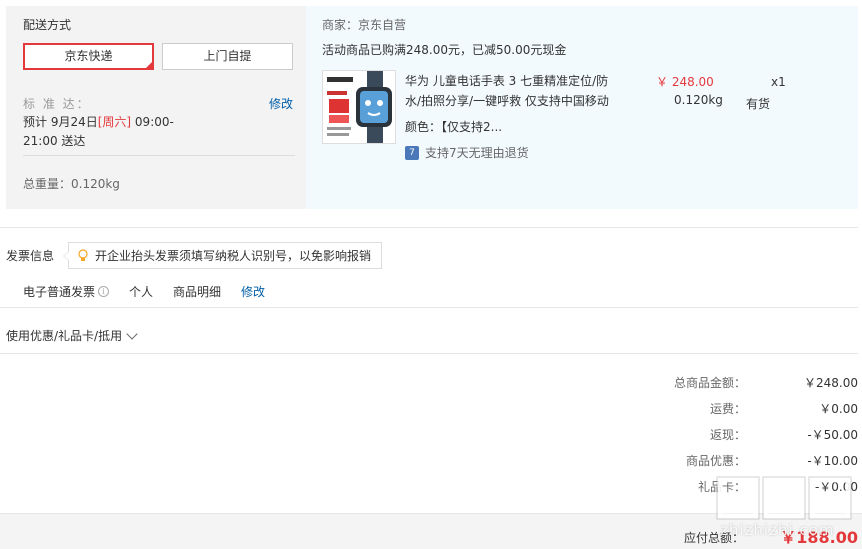 This screenshot has height=549, width=862. Describe the element at coordinates (477, 153) in the screenshot. I see `return-policy-text: 支持7天无理由退货` at that location.